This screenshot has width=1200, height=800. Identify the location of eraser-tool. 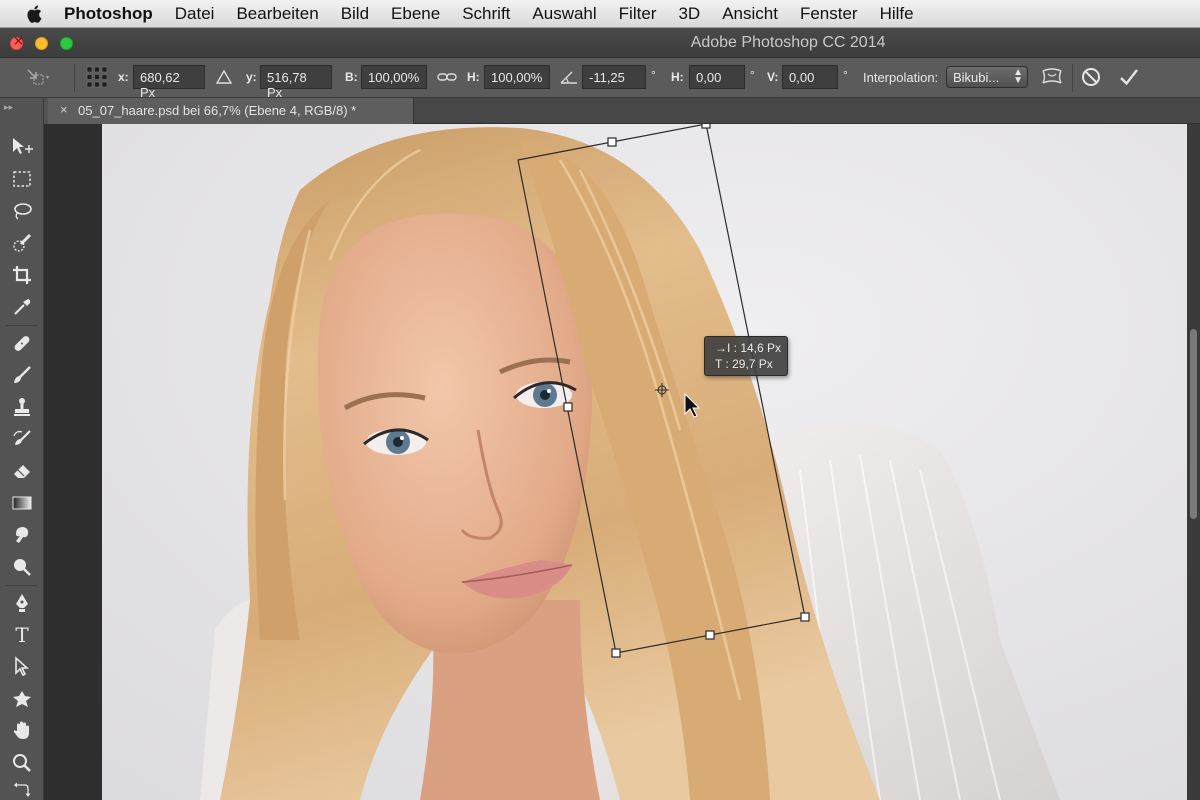
(22, 471).